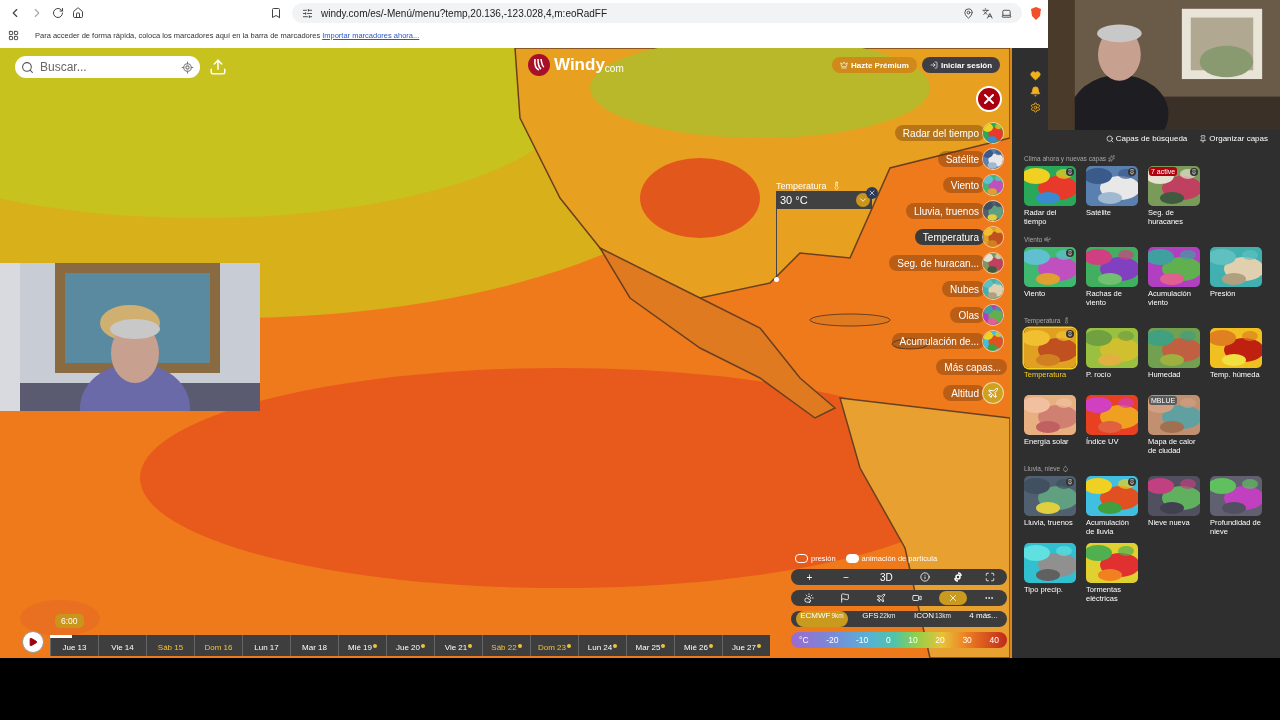  Describe the element at coordinates (1233, 138) in the screenshot. I see `panel-action-link: Organizar capas` at that location.